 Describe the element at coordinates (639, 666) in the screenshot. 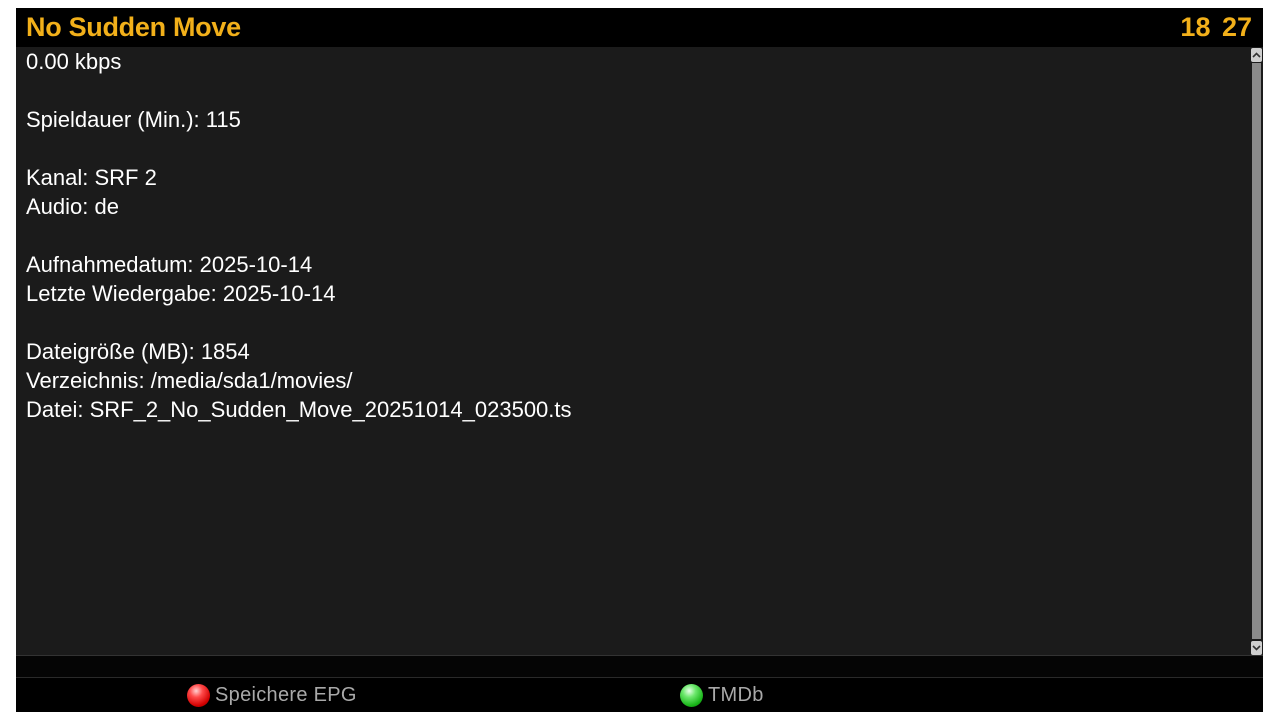

I see `status-bar` at that location.